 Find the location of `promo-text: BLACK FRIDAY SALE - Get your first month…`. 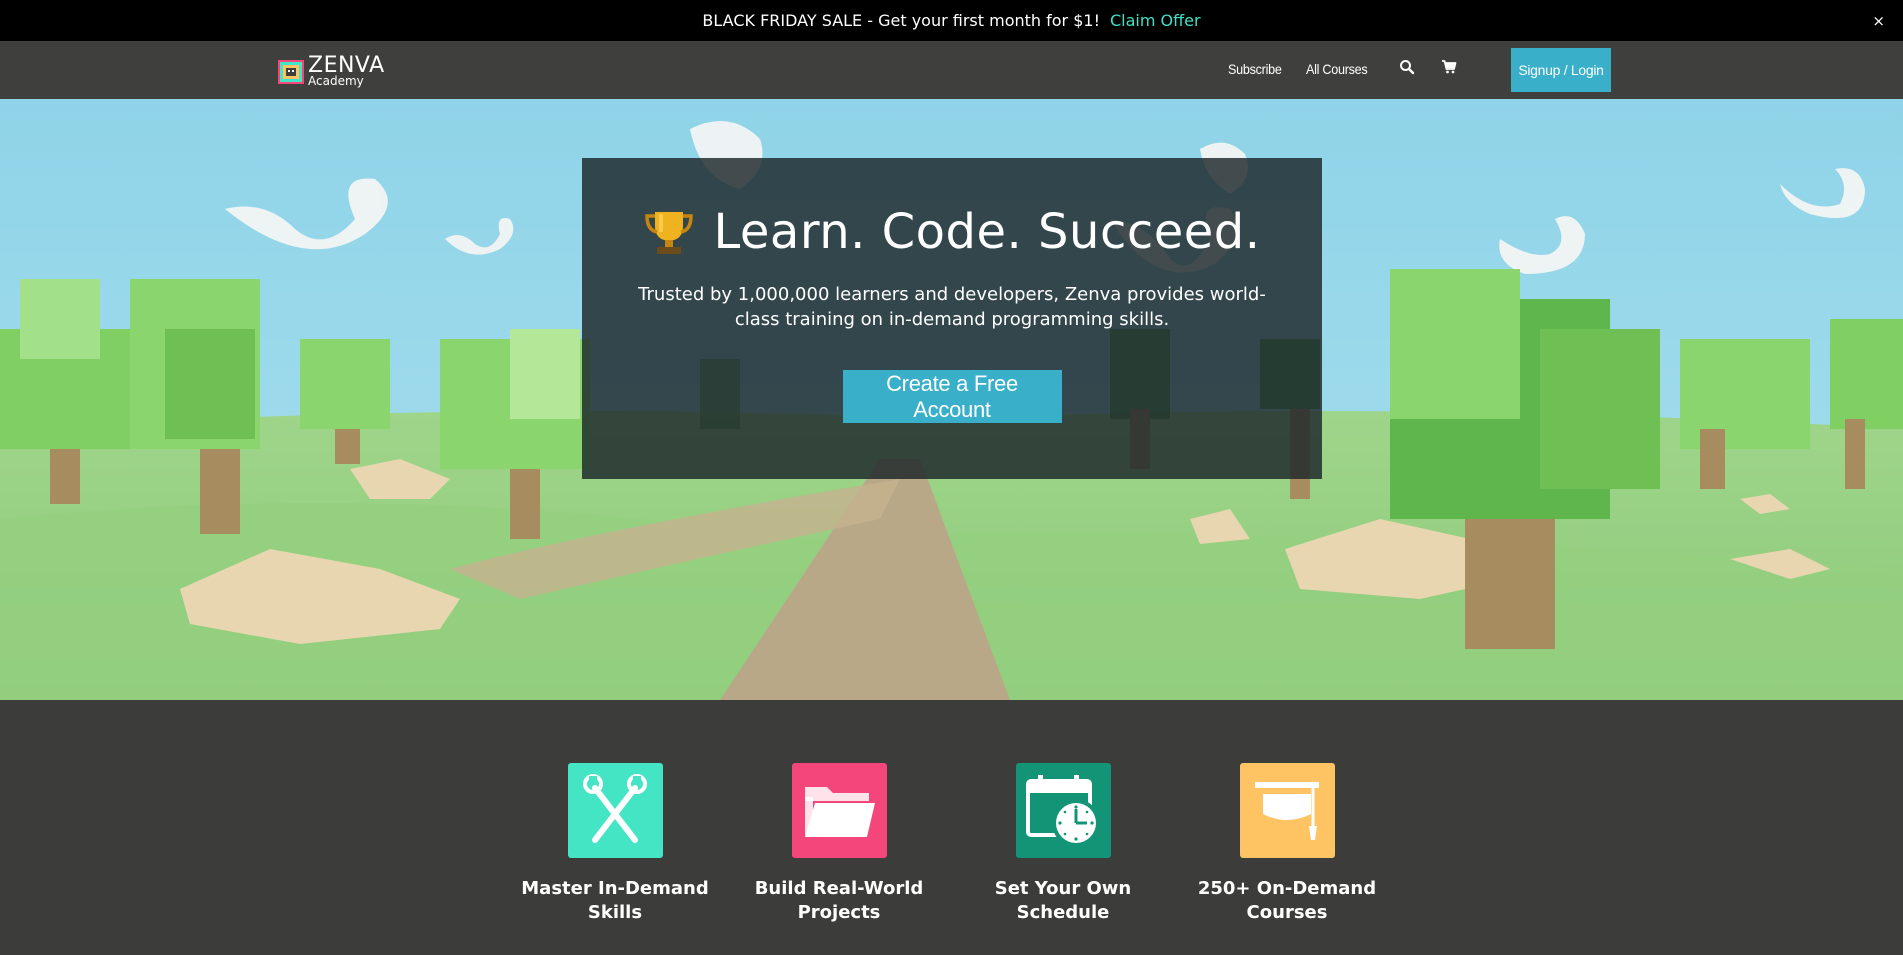

promo-text: BLACK FRIDAY SALE - Get your first month… is located at coordinates (901, 20).